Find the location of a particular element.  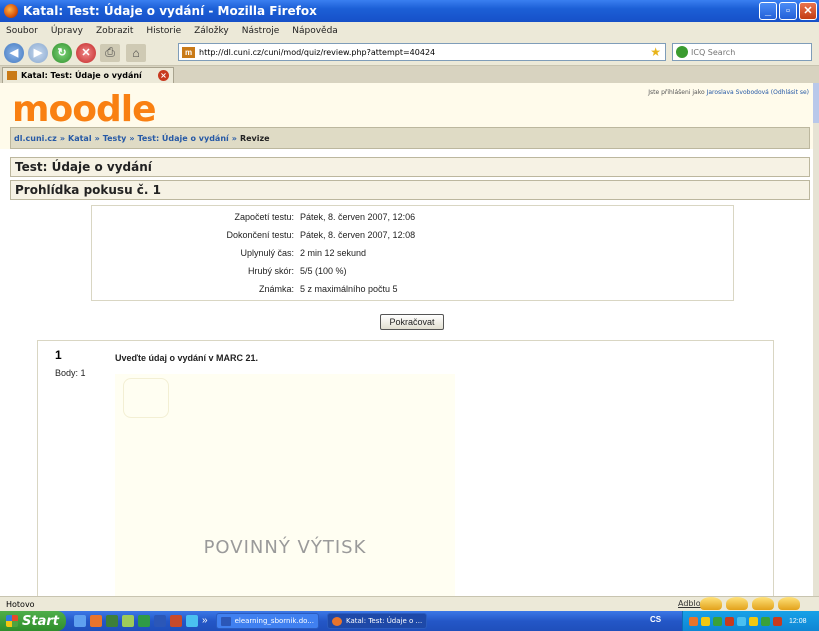

maximize-button: ▫ is located at coordinates (788, 11).